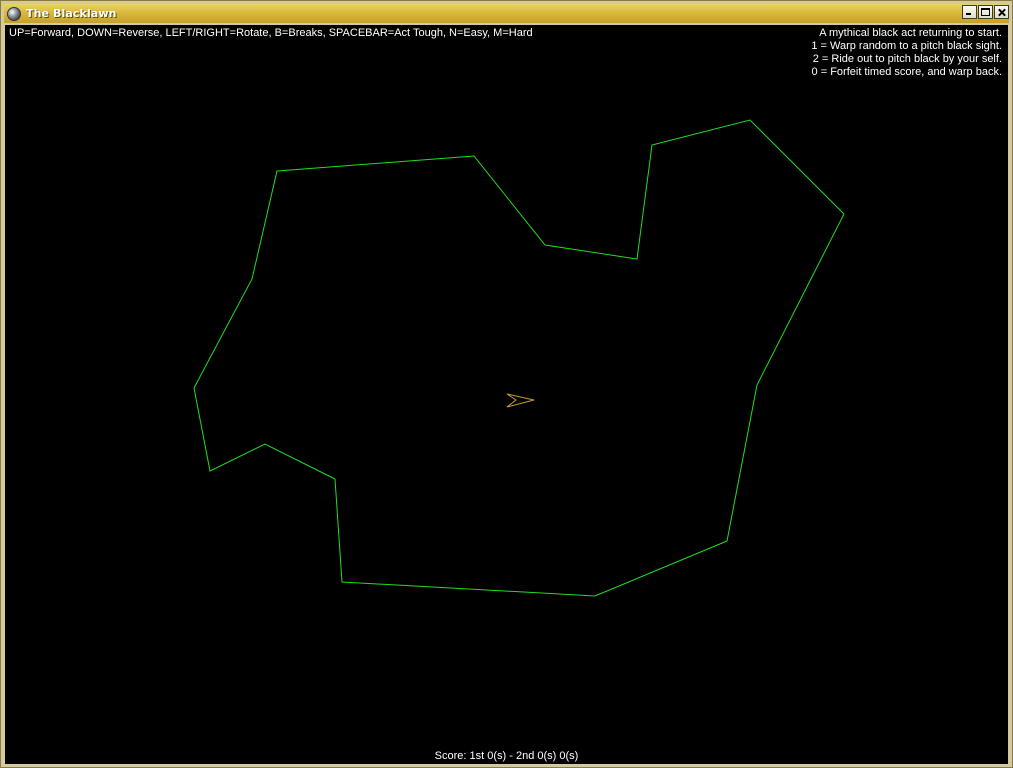  Describe the element at coordinates (506, 13) in the screenshot. I see `title-bar: The Blacklawn` at that location.